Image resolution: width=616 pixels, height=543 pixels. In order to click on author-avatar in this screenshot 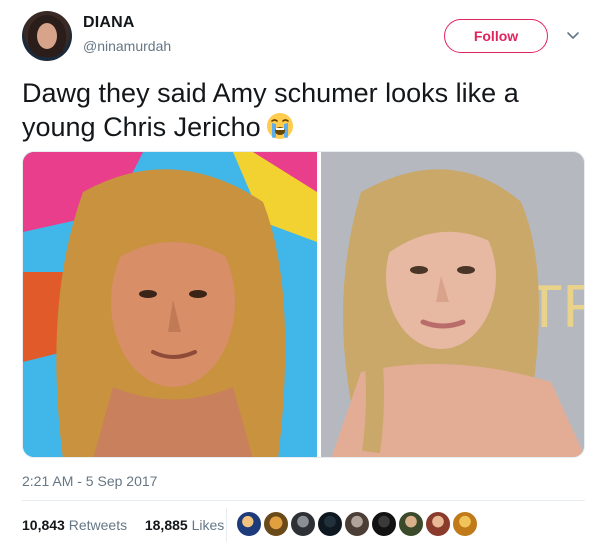, I will do `click(47, 36)`.